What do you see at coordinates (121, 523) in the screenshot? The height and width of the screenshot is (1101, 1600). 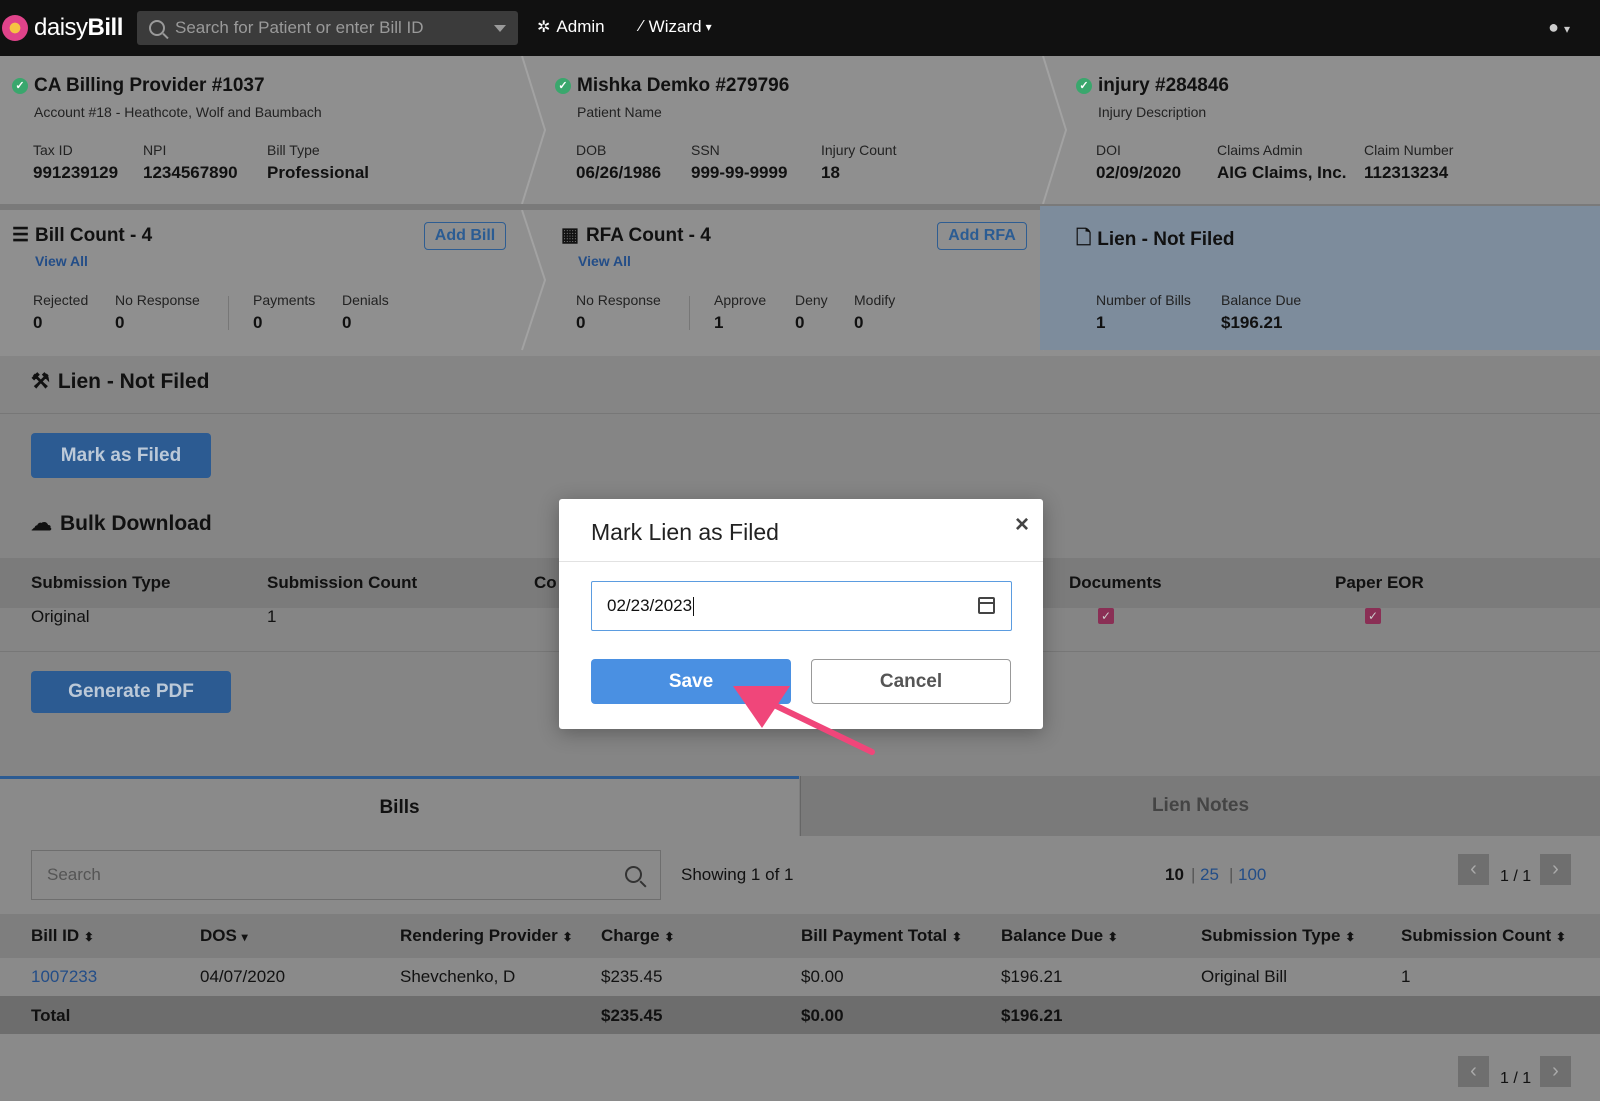 I see `bulk-download-title: ☁ Bulk Download` at bounding box center [121, 523].